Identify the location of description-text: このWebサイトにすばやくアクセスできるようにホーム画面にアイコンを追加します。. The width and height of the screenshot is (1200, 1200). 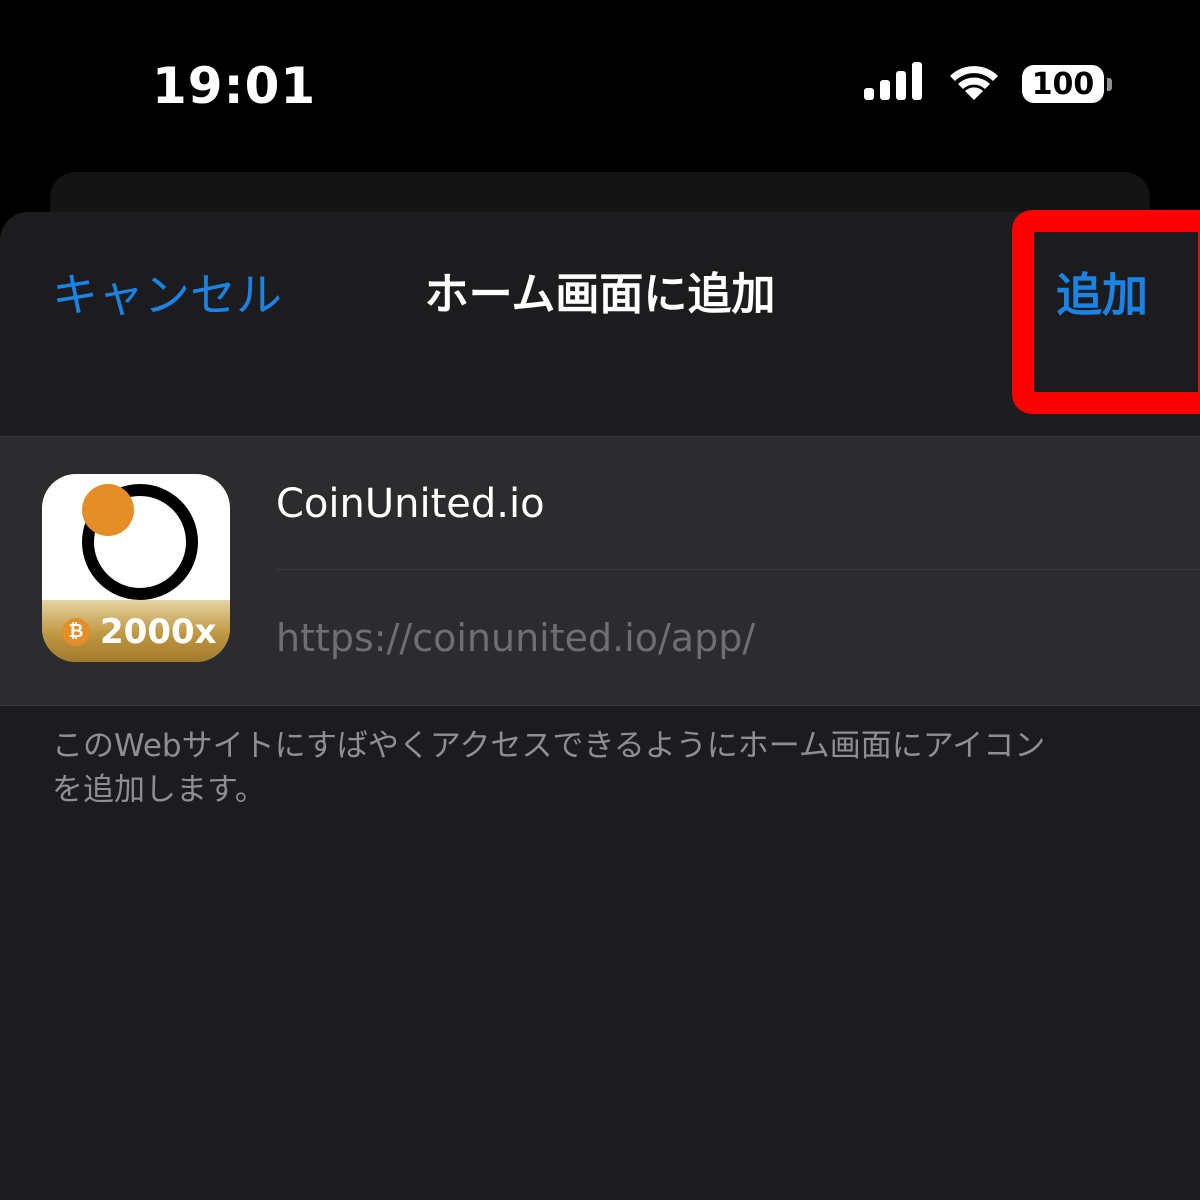
(549, 768).